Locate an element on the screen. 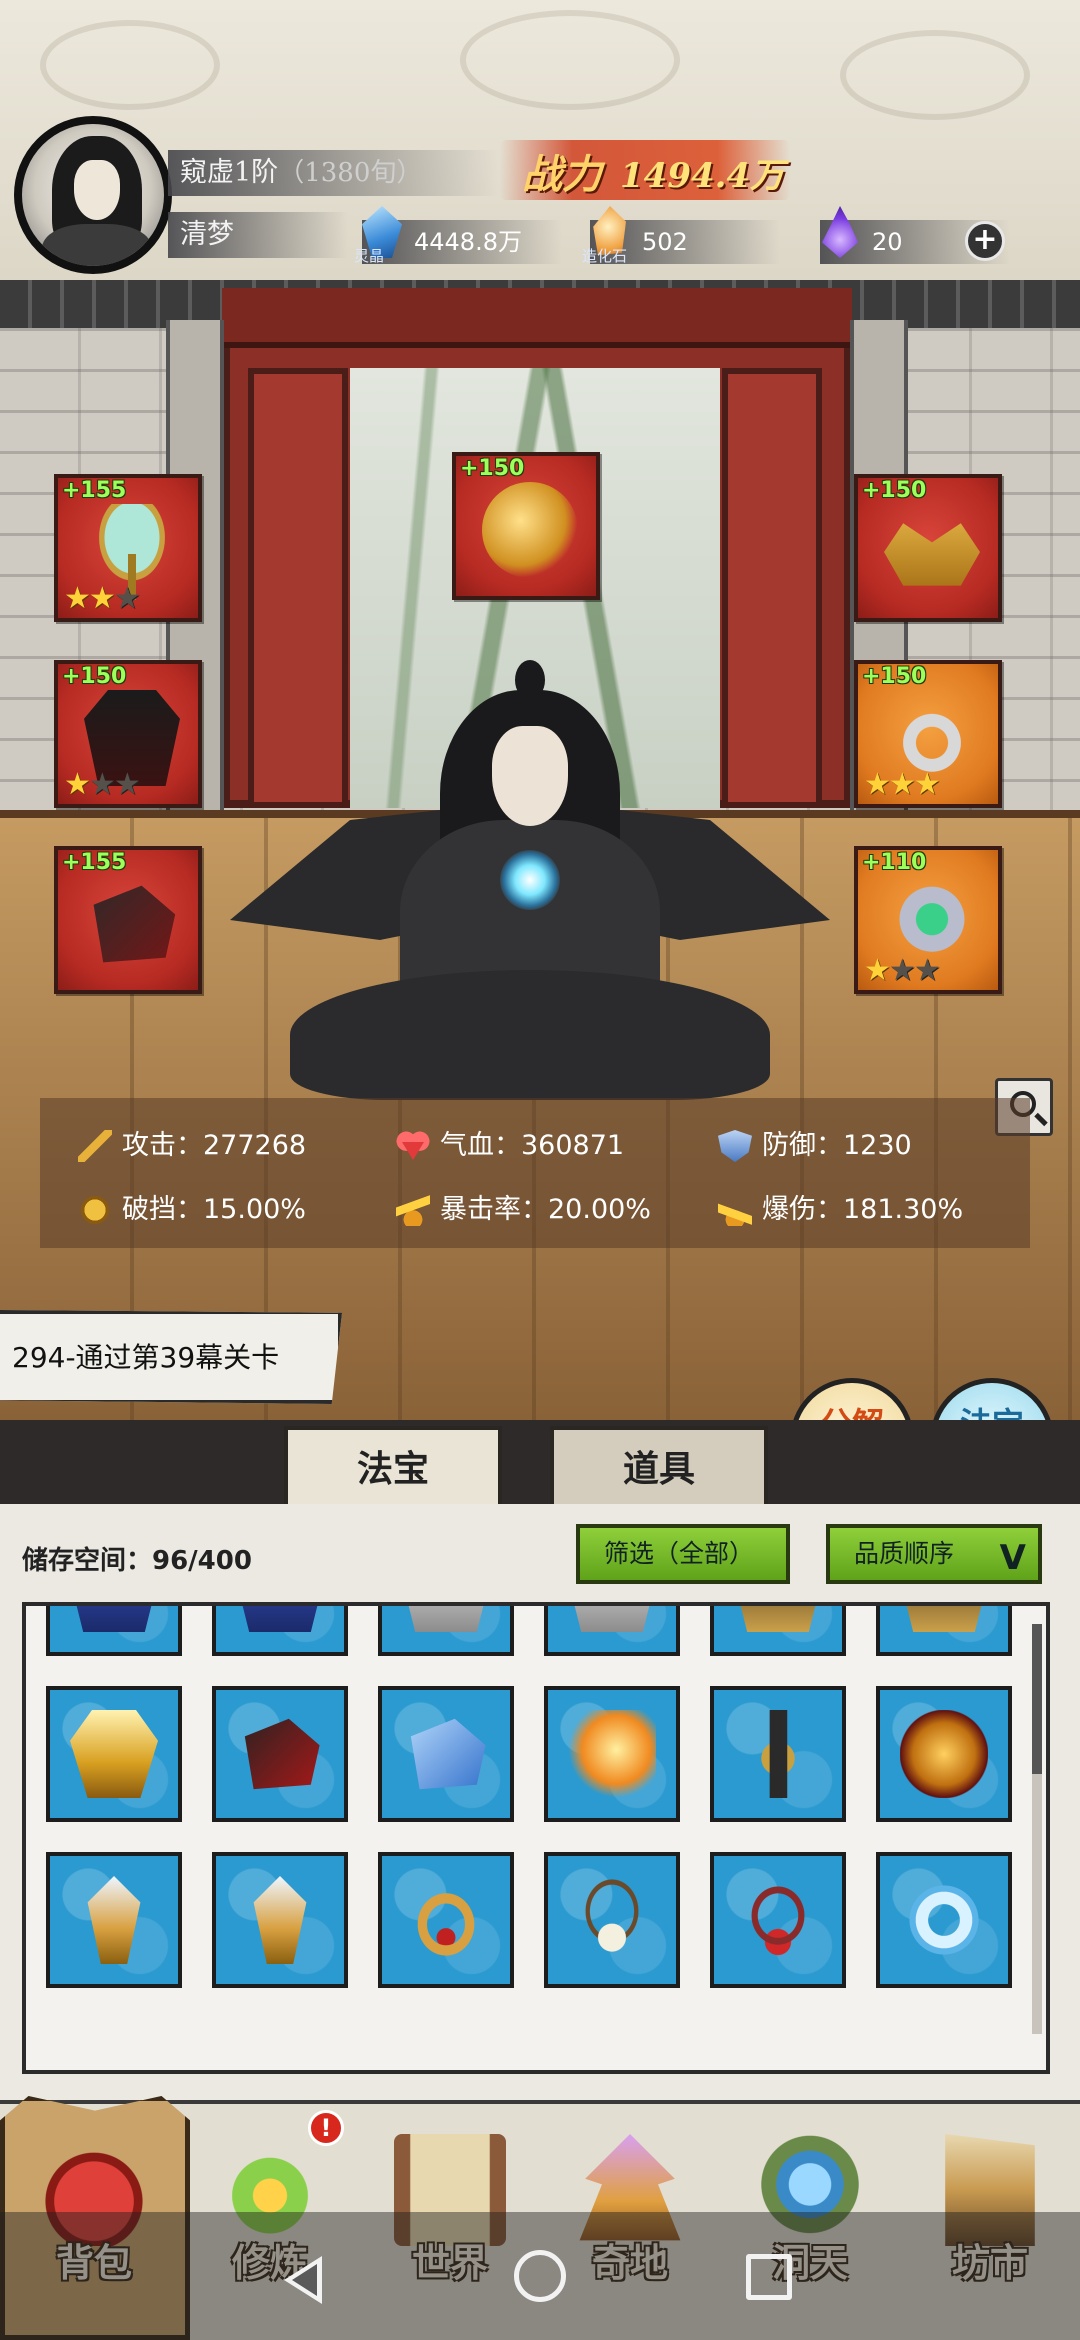 Image resolution: width=1080 pixels, height=2340 pixels. crit-icon is located at coordinates (413, 1210).